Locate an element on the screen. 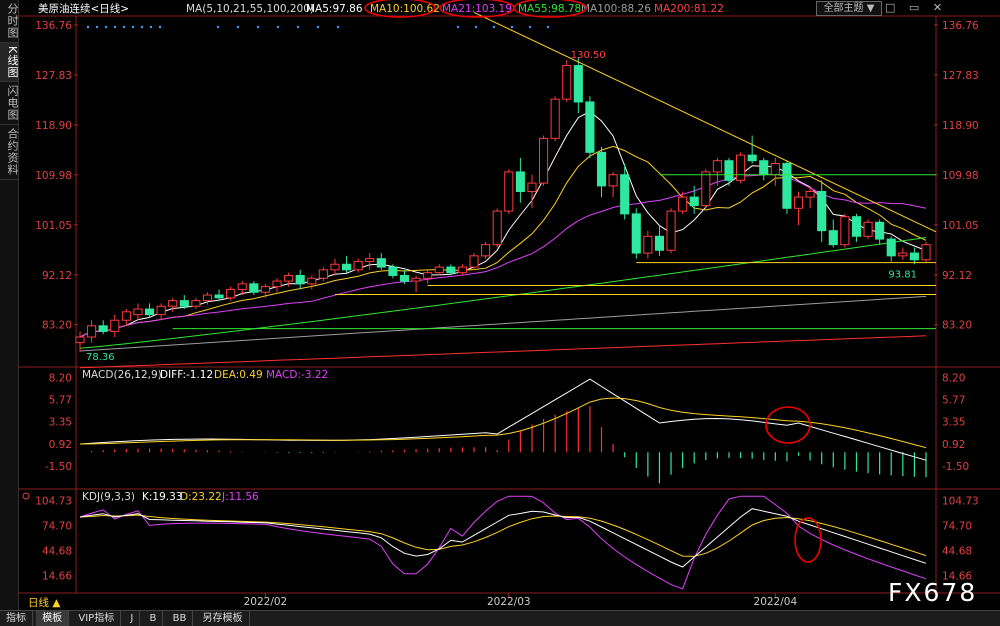 The width and height of the screenshot is (1000, 626). restore-icon: ▭ is located at coordinates (914, 7).